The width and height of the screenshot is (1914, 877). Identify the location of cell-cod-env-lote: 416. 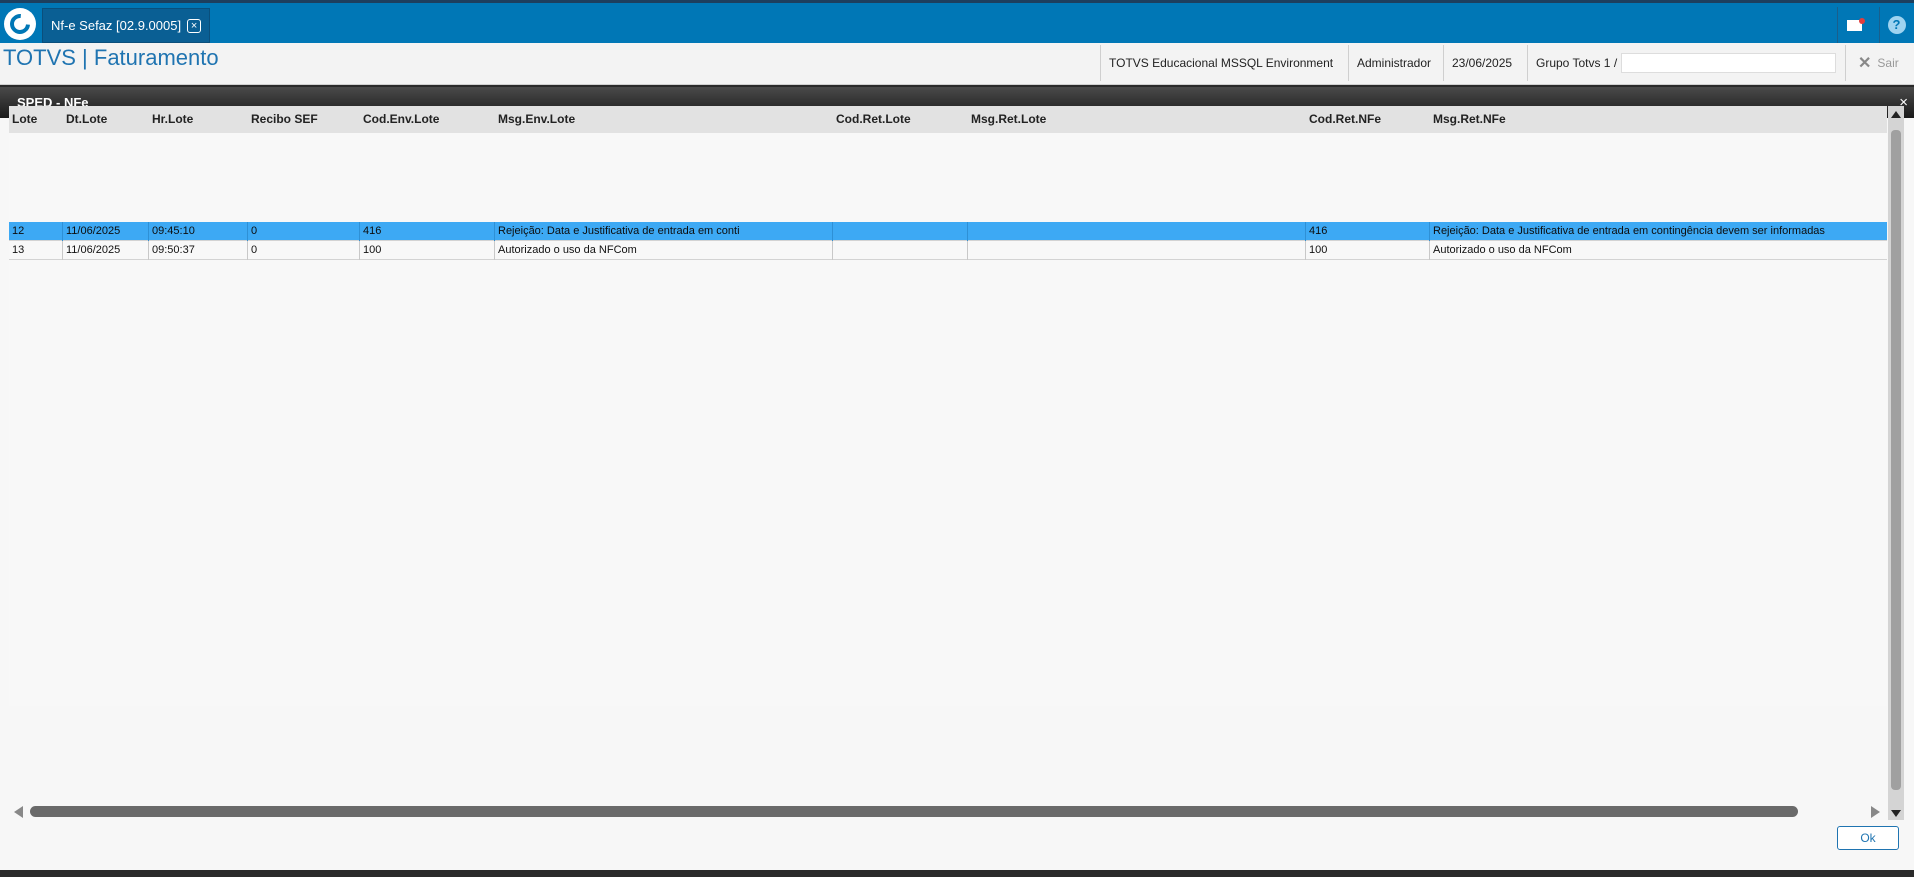
(427, 231).